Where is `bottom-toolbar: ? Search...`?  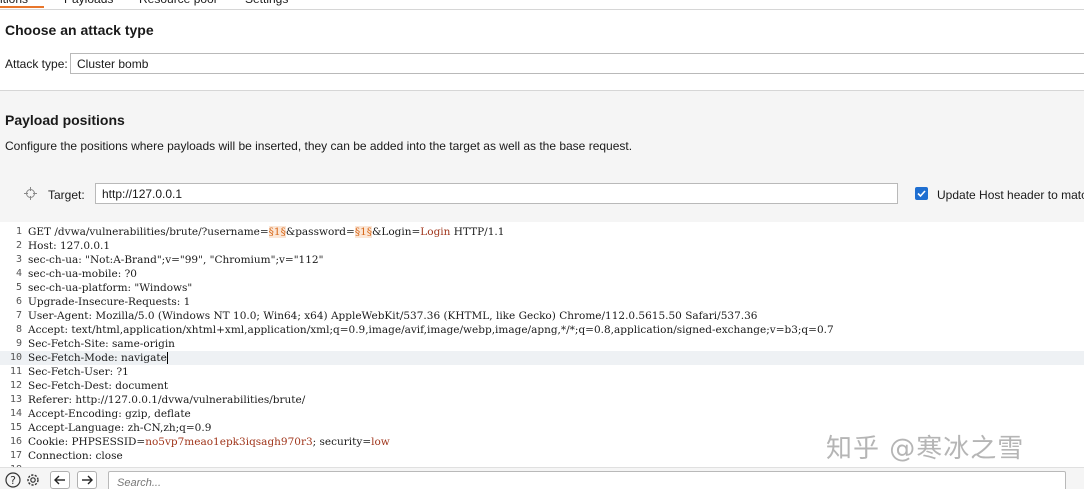 bottom-toolbar: ? Search... is located at coordinates (542, 478).